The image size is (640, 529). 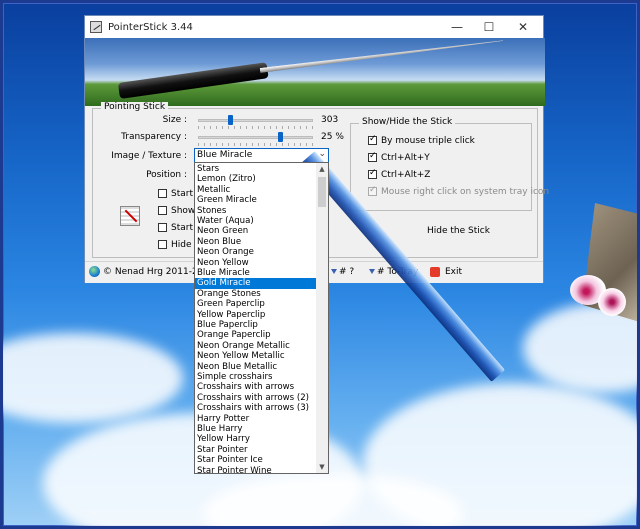 What do you see at coordinates (372, 139) in the screenshot?
I see `triple-click-checkbox` at bounding box center [372, 139].